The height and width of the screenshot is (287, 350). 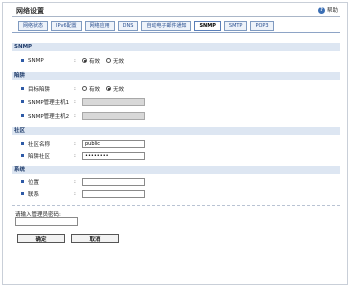 What do you see at coordinates (207, 26) in the screenshot?
I see `tab-snmp: SNMP` at bounding box center [207, 26].